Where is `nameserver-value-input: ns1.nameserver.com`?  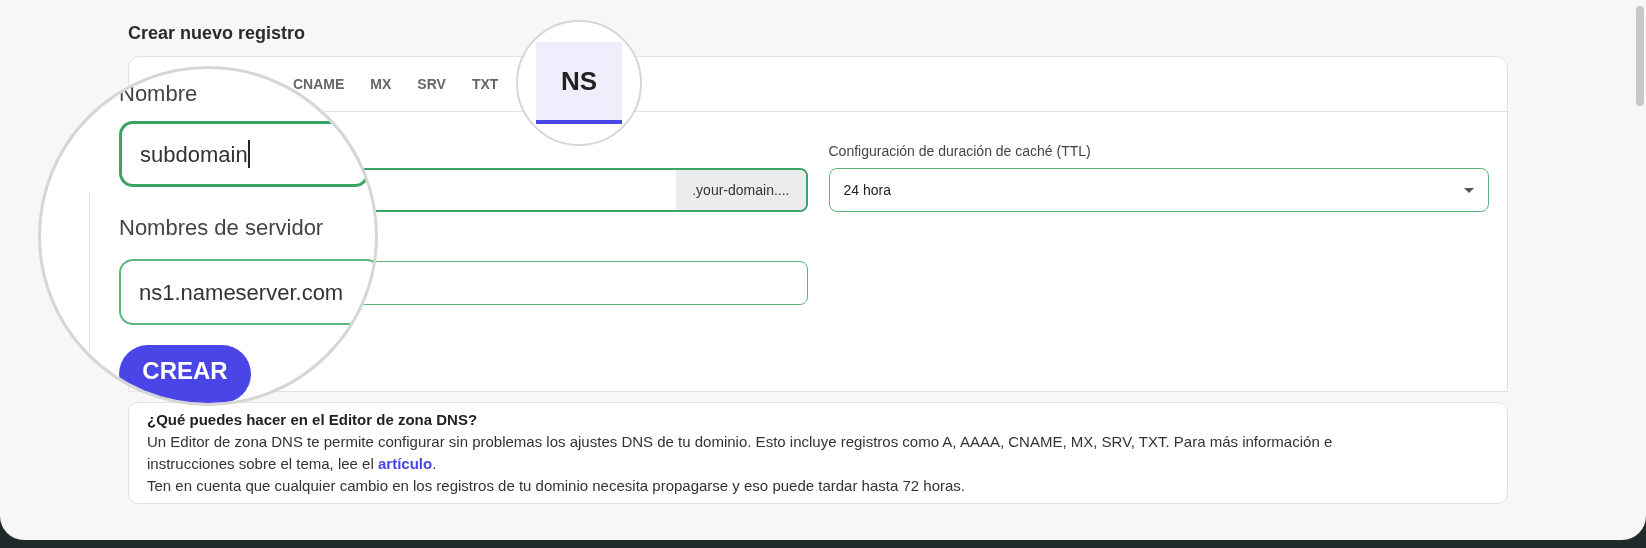 nameserver-value-input: ns1.nameserver.com is located at coordinates (247, 292).